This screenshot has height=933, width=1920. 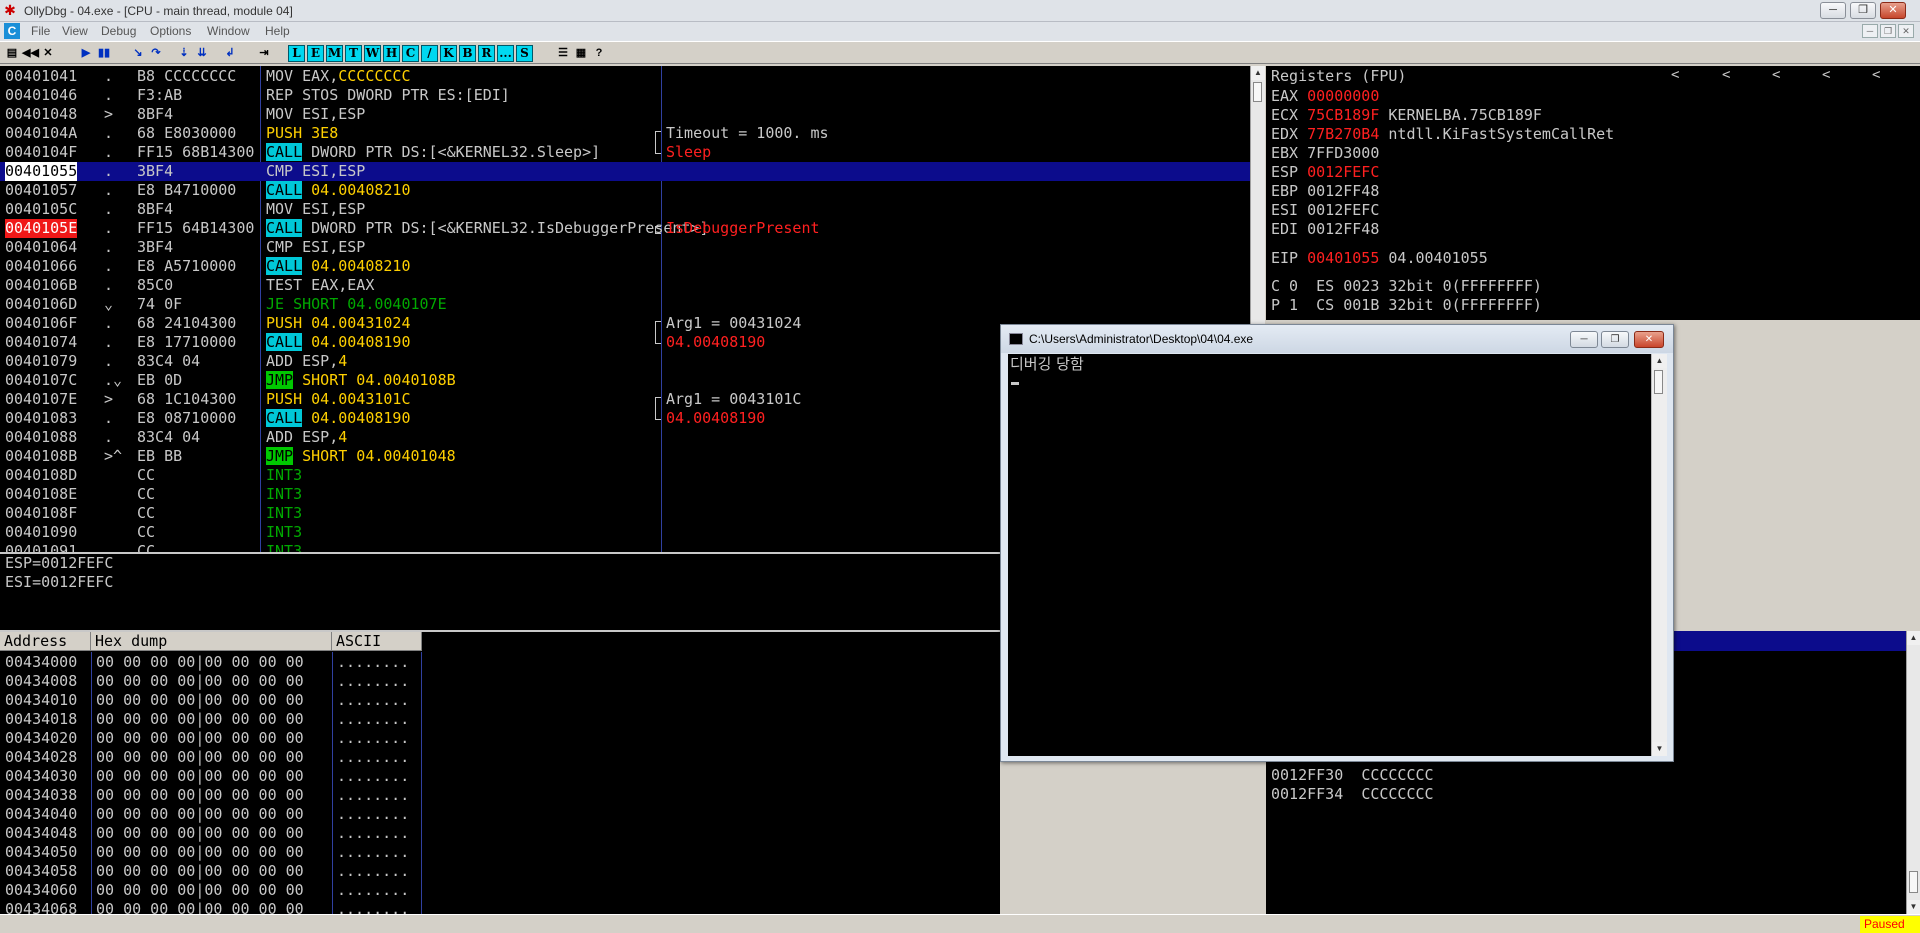 What do you see at coordinates (41, 494) in the screenshot?
I see `disasm-address: 0040108E` at bounding box center [41, 494].